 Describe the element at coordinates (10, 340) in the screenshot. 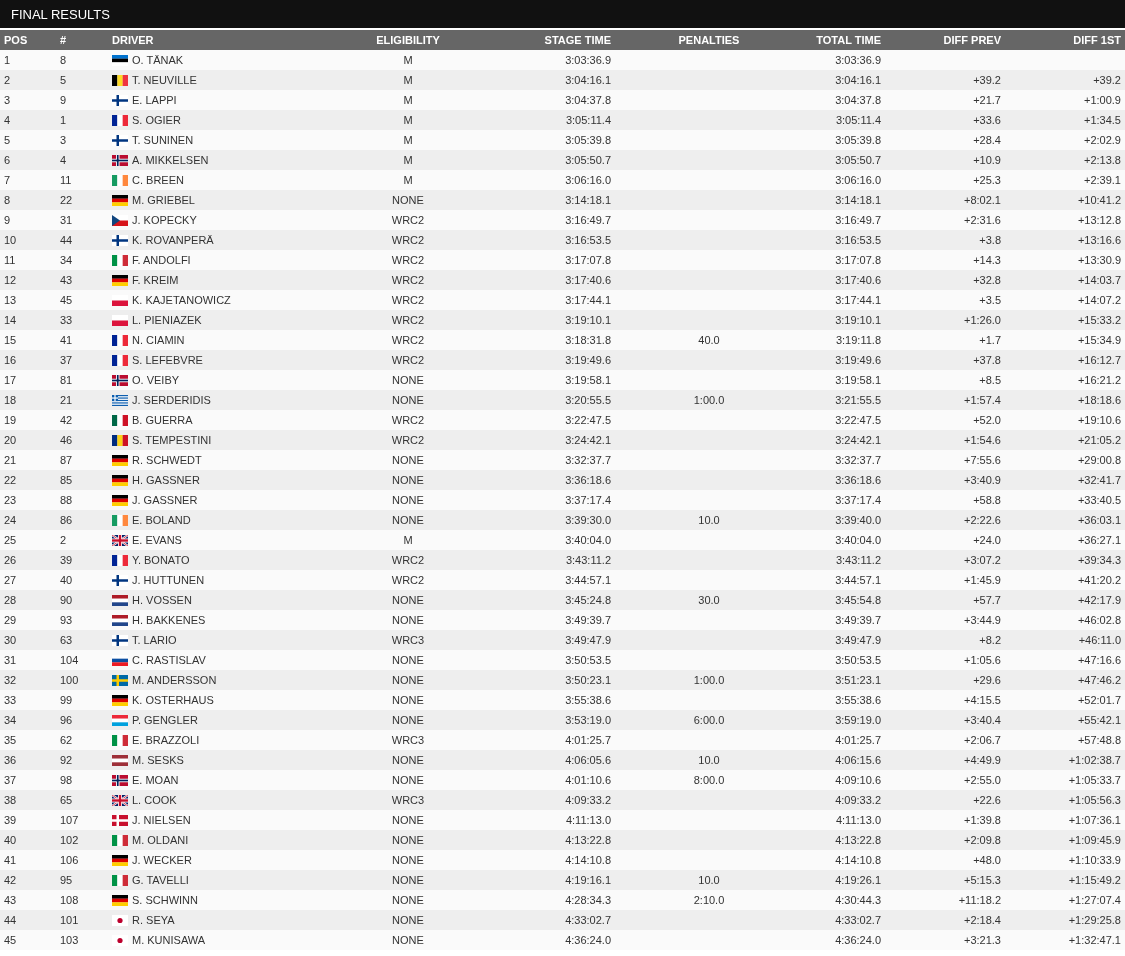

I see `table-cell-text: 15` at that location.